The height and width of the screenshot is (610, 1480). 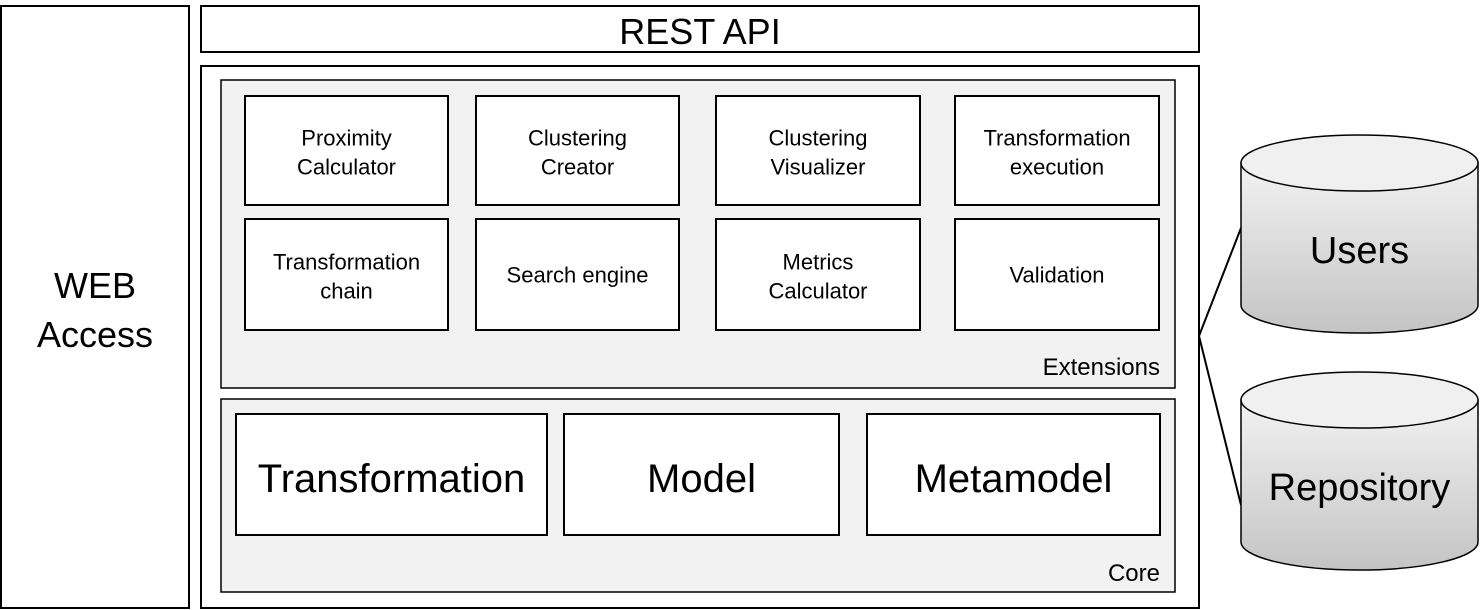 I want to click on core-label: Core, so click(x=1134, y=573).